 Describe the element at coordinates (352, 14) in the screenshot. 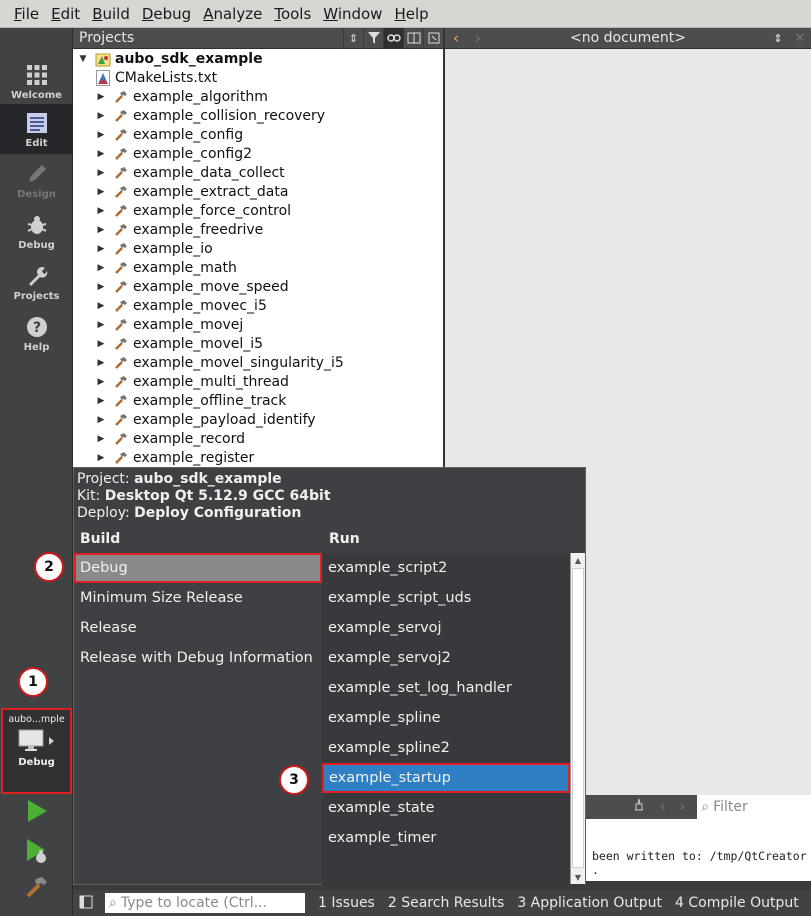

I see `menu-window: Window` at that location.